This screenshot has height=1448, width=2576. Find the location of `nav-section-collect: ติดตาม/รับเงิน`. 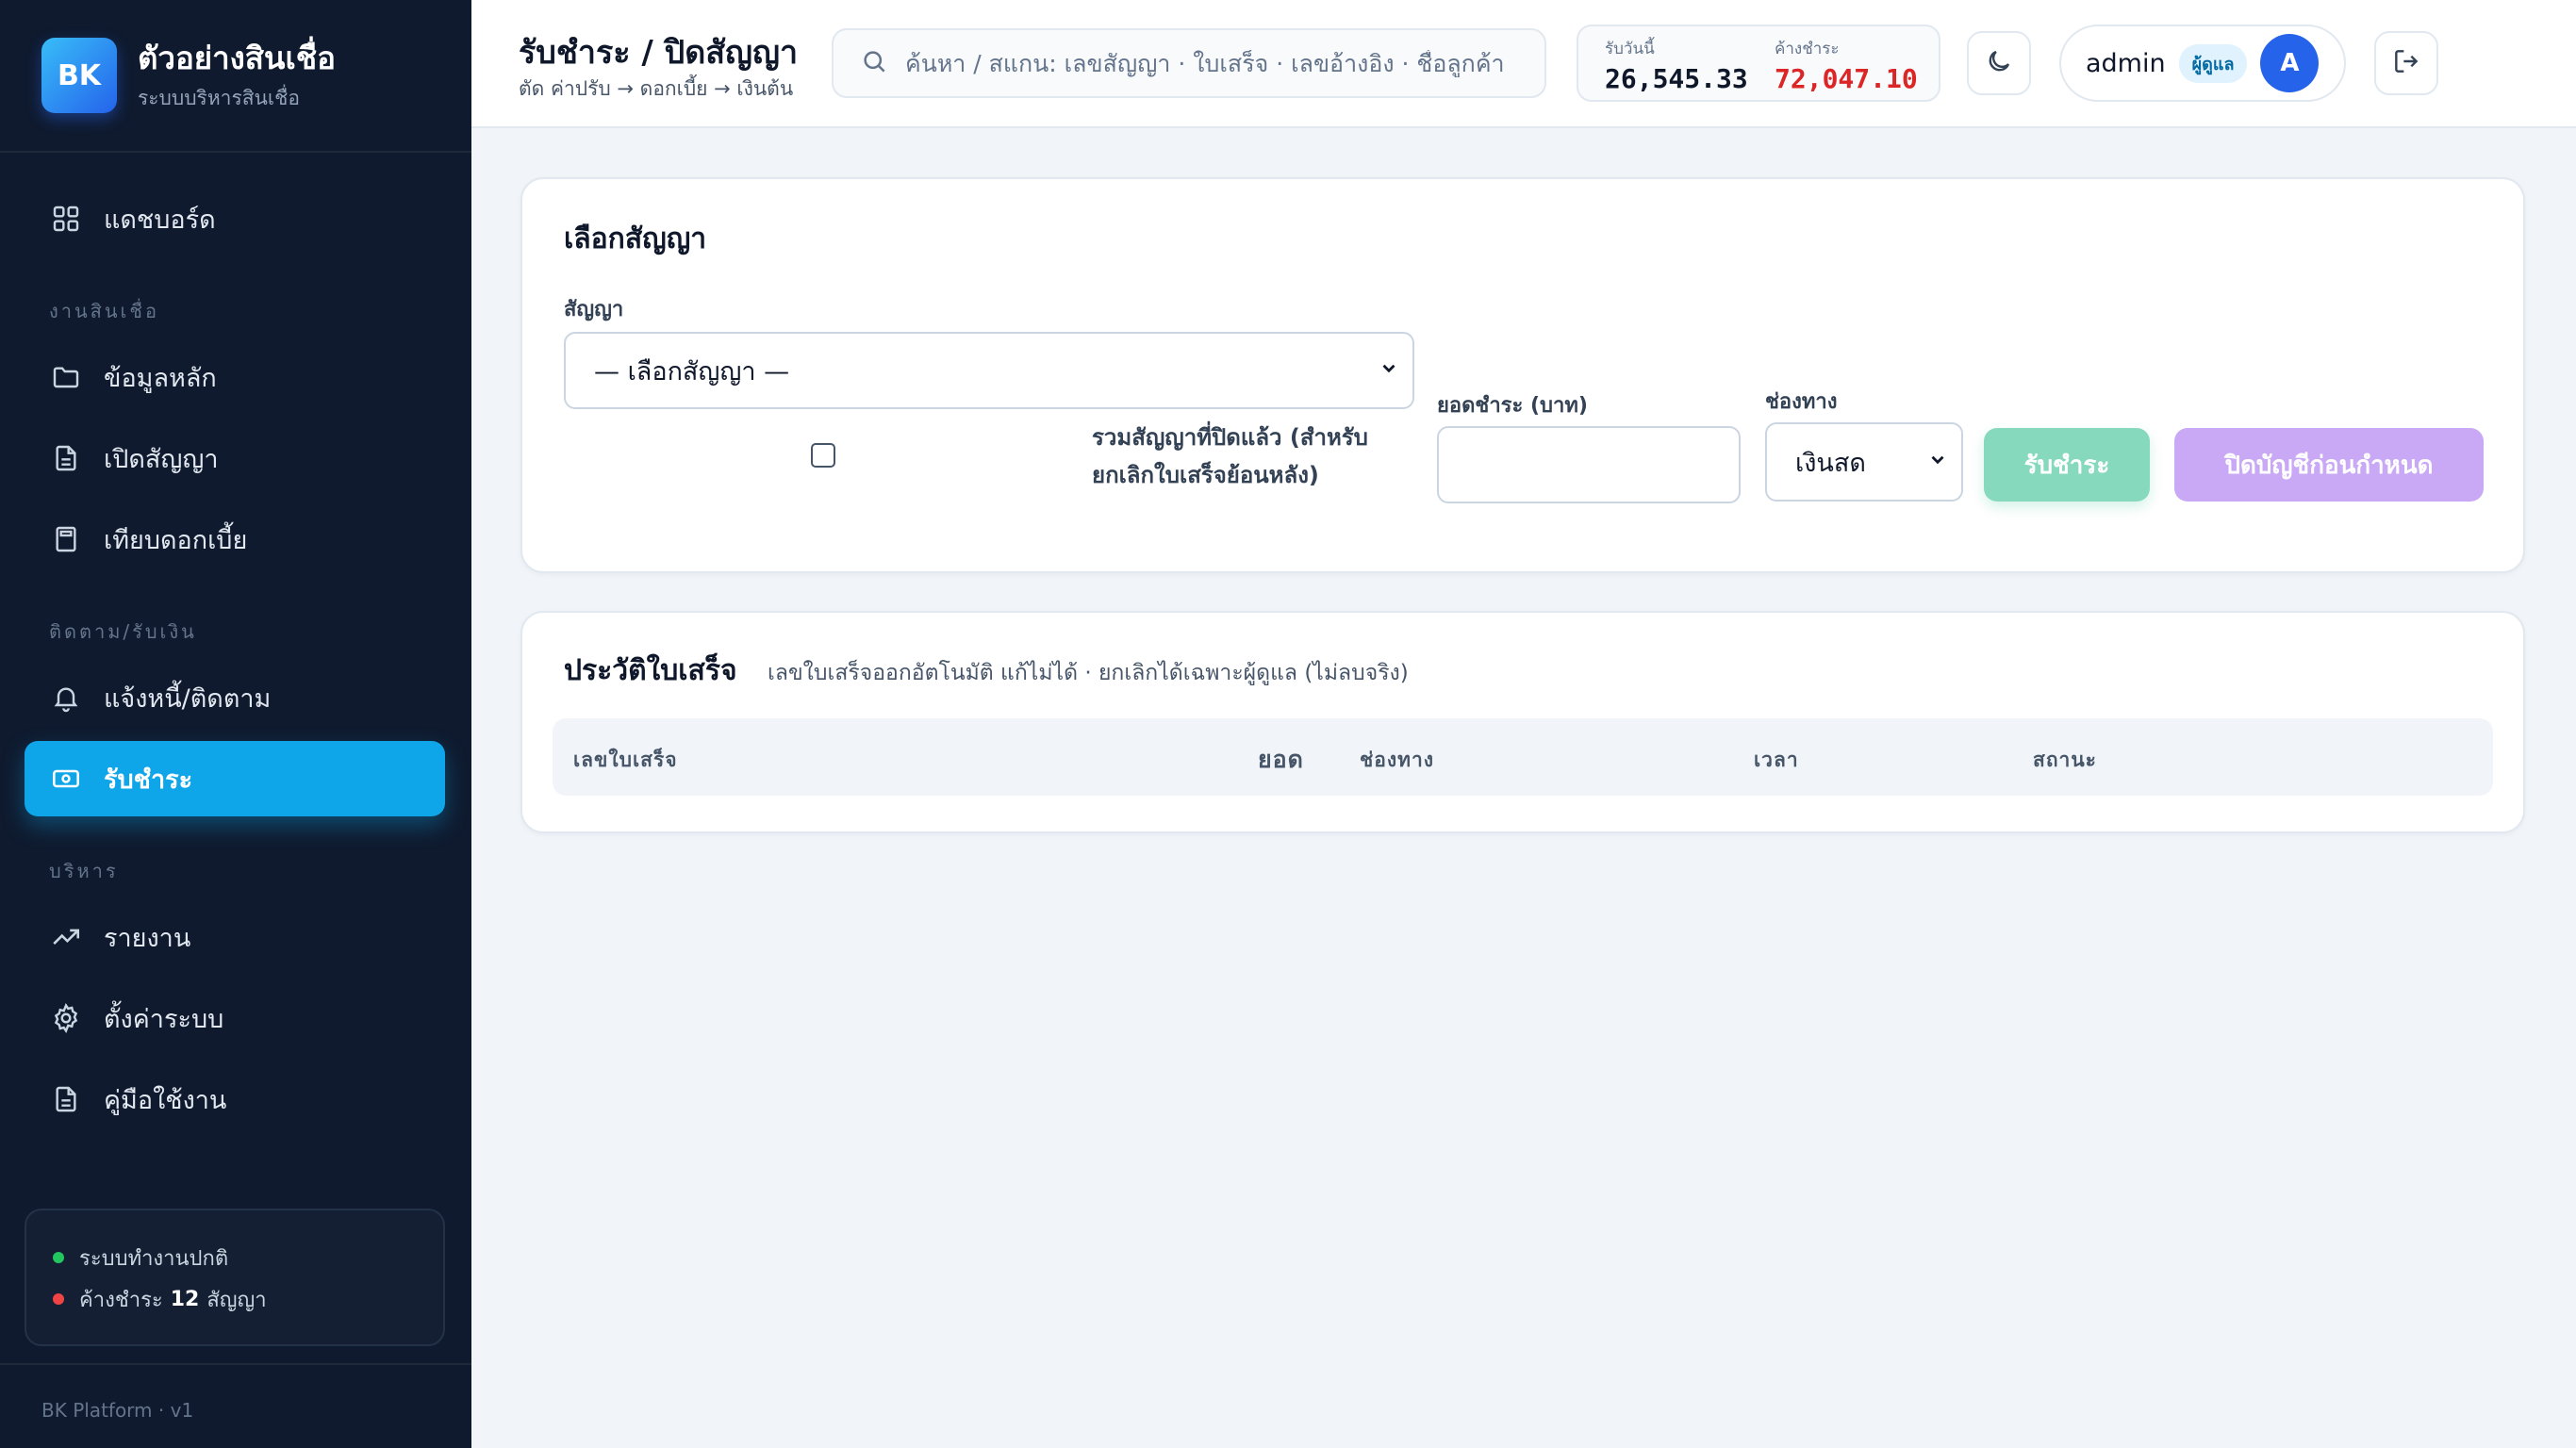

nav-section-collect: ติดตาม/รับเงิน is located at coordinates (123, 631).